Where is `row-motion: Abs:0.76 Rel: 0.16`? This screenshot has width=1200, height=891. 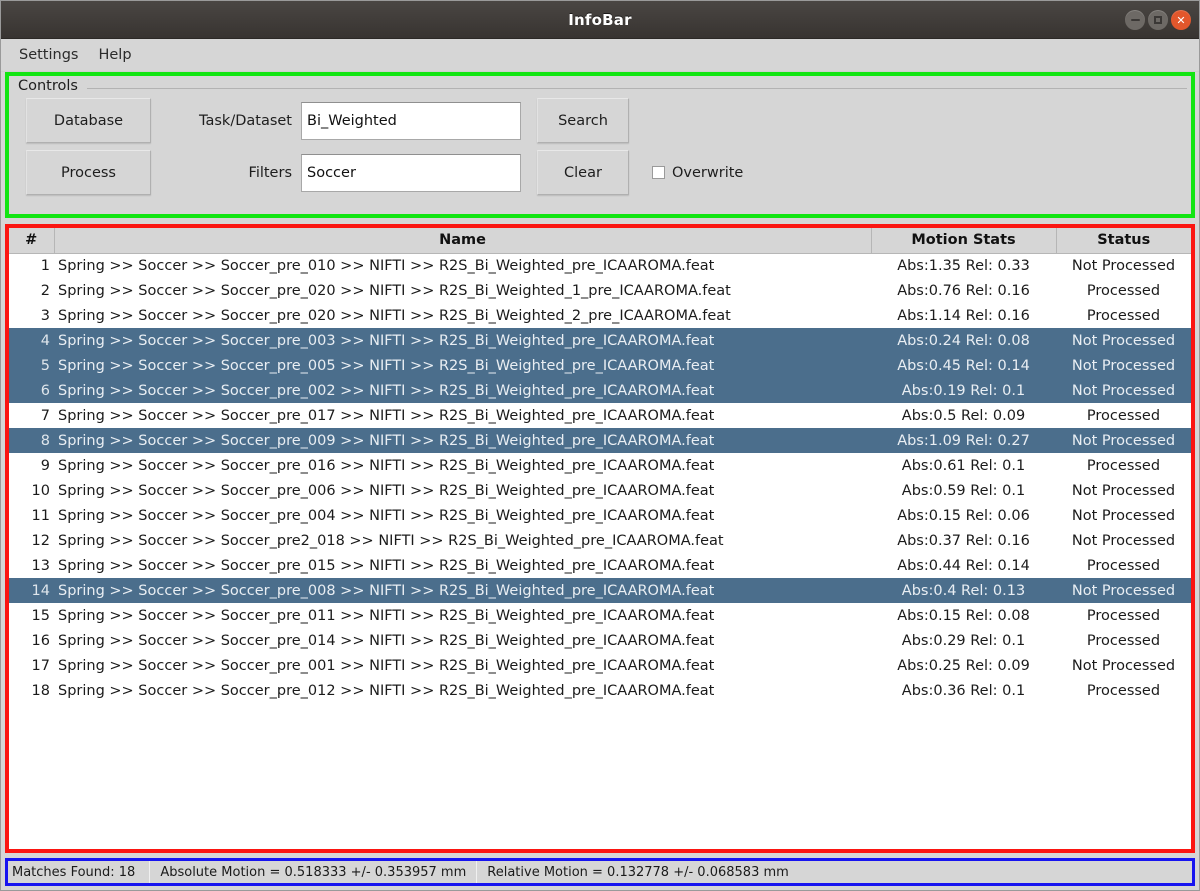
row-motion: Abs:0.76 Rel: 0.16 is located at coordinates (963, 290).